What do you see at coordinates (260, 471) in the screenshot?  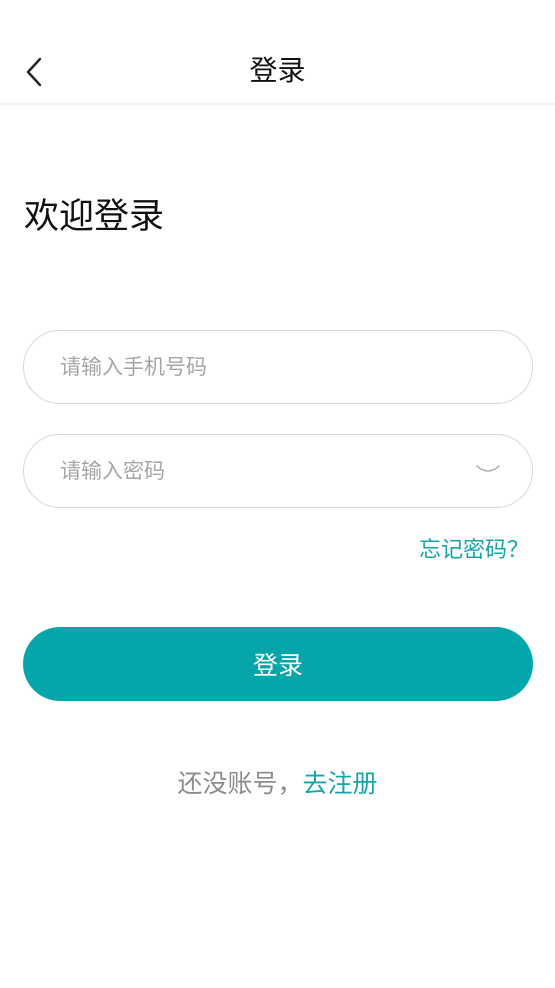 I see `password-input` at bounding box center [260, 471].